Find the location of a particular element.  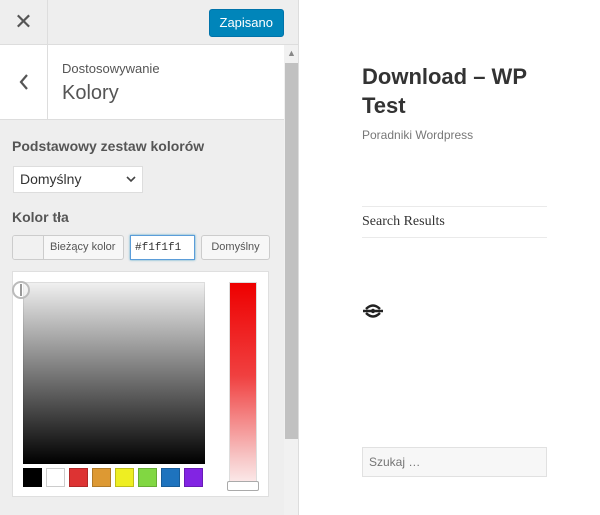

default-color-button: Domyślny is located at coordinates (235, 247).